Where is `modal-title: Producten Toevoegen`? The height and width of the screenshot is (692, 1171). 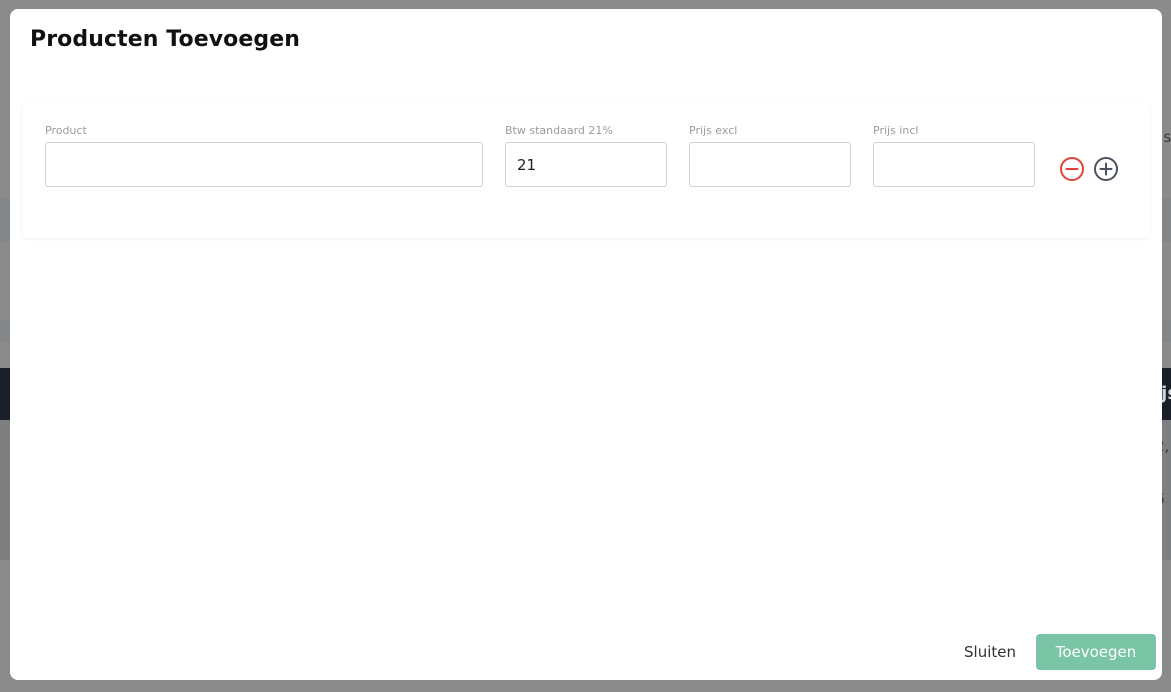 modal-title: Producten Toevoegen is located at coordinates (165, 39).